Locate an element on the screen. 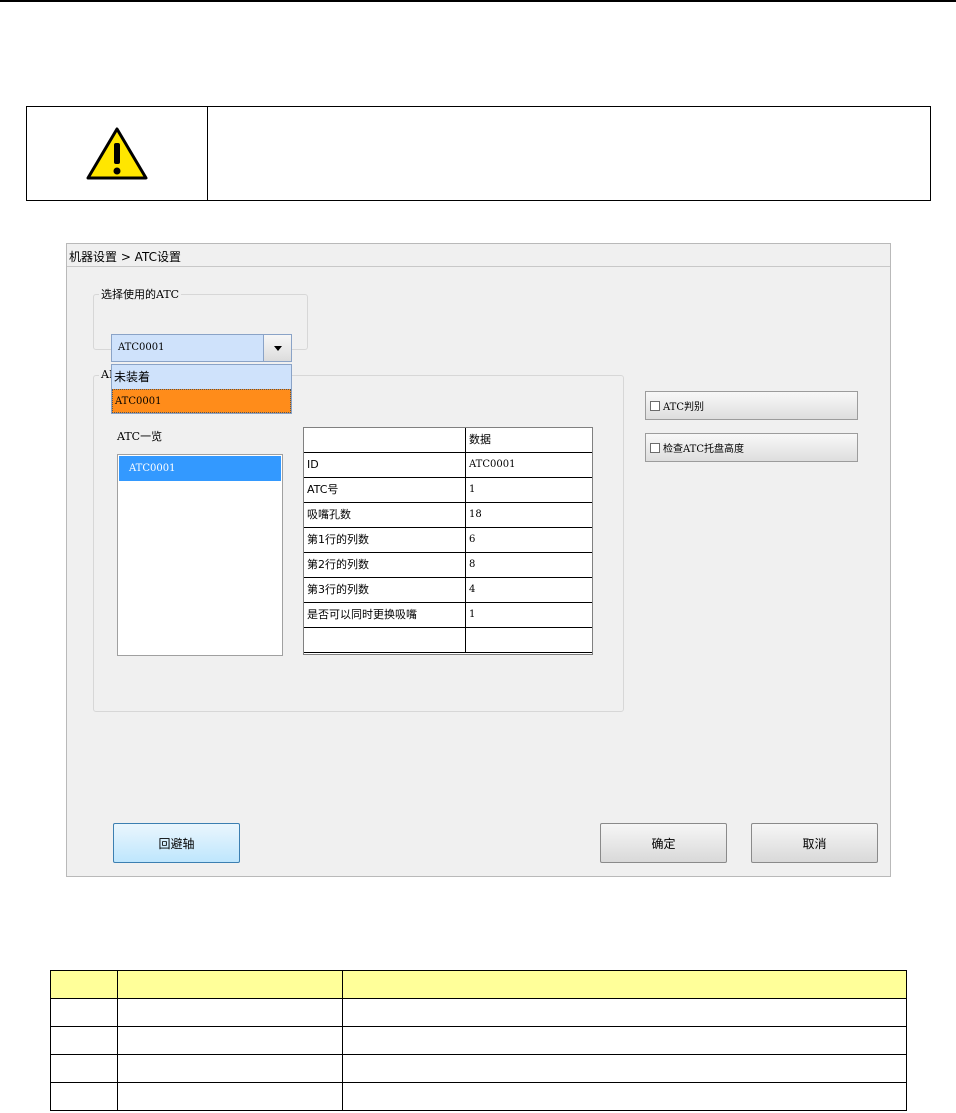 The height and width of the screenshot is (1113, 956). bottom-table is located at coordinates (478, 1040).